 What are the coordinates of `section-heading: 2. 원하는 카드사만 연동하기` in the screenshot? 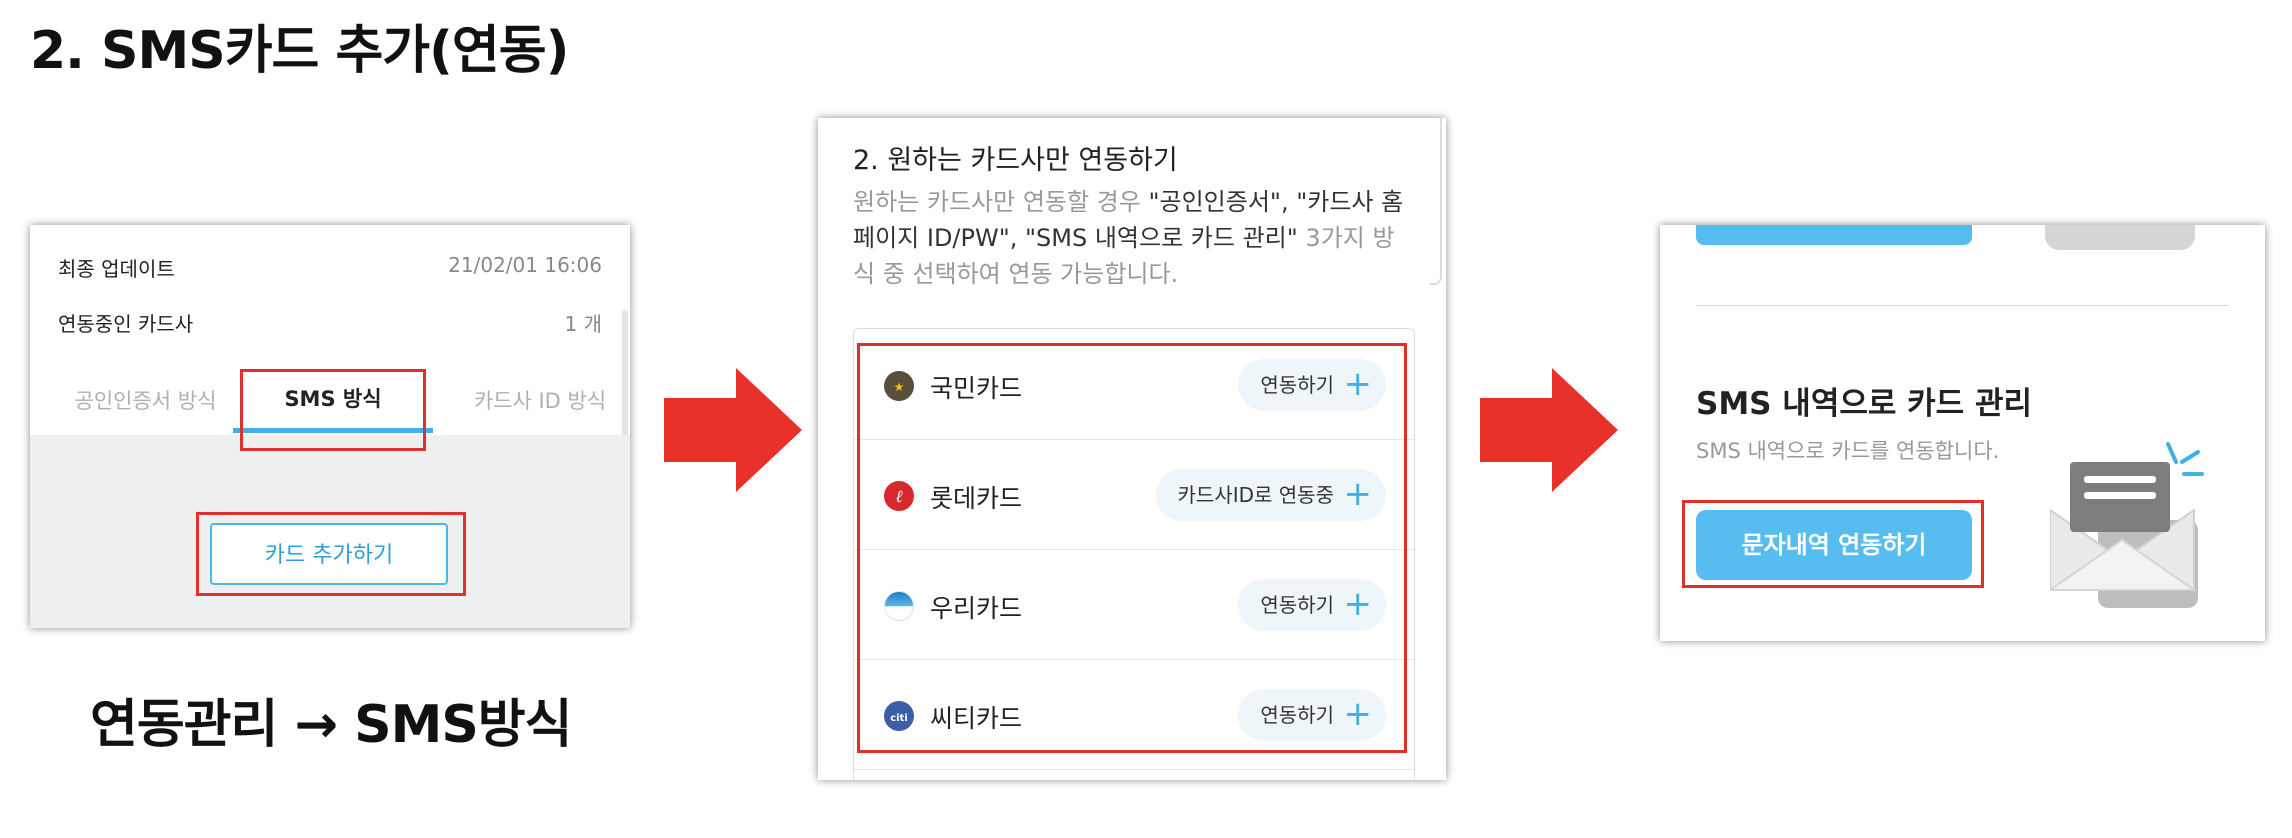 It's located at (1015, 160).